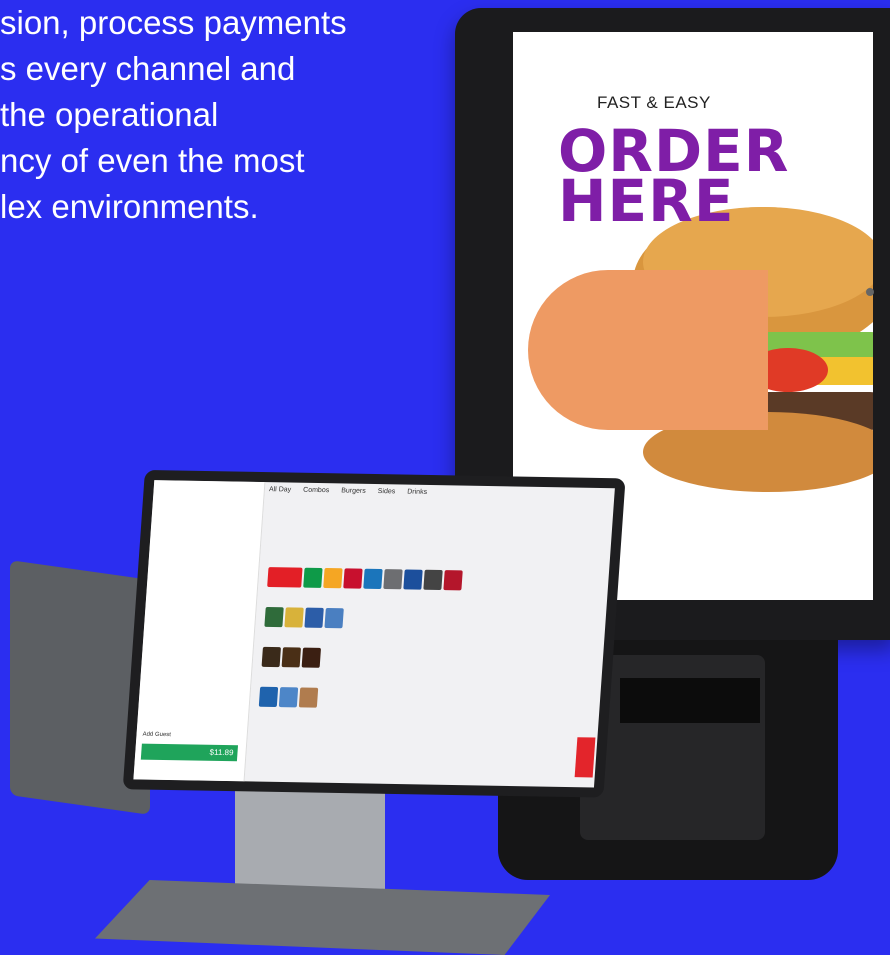 This screenshot has width=890, height=955. Describe the element at coordinates (129, 206) in the screenshot. I see `headline-line: lex environments.` at that location.